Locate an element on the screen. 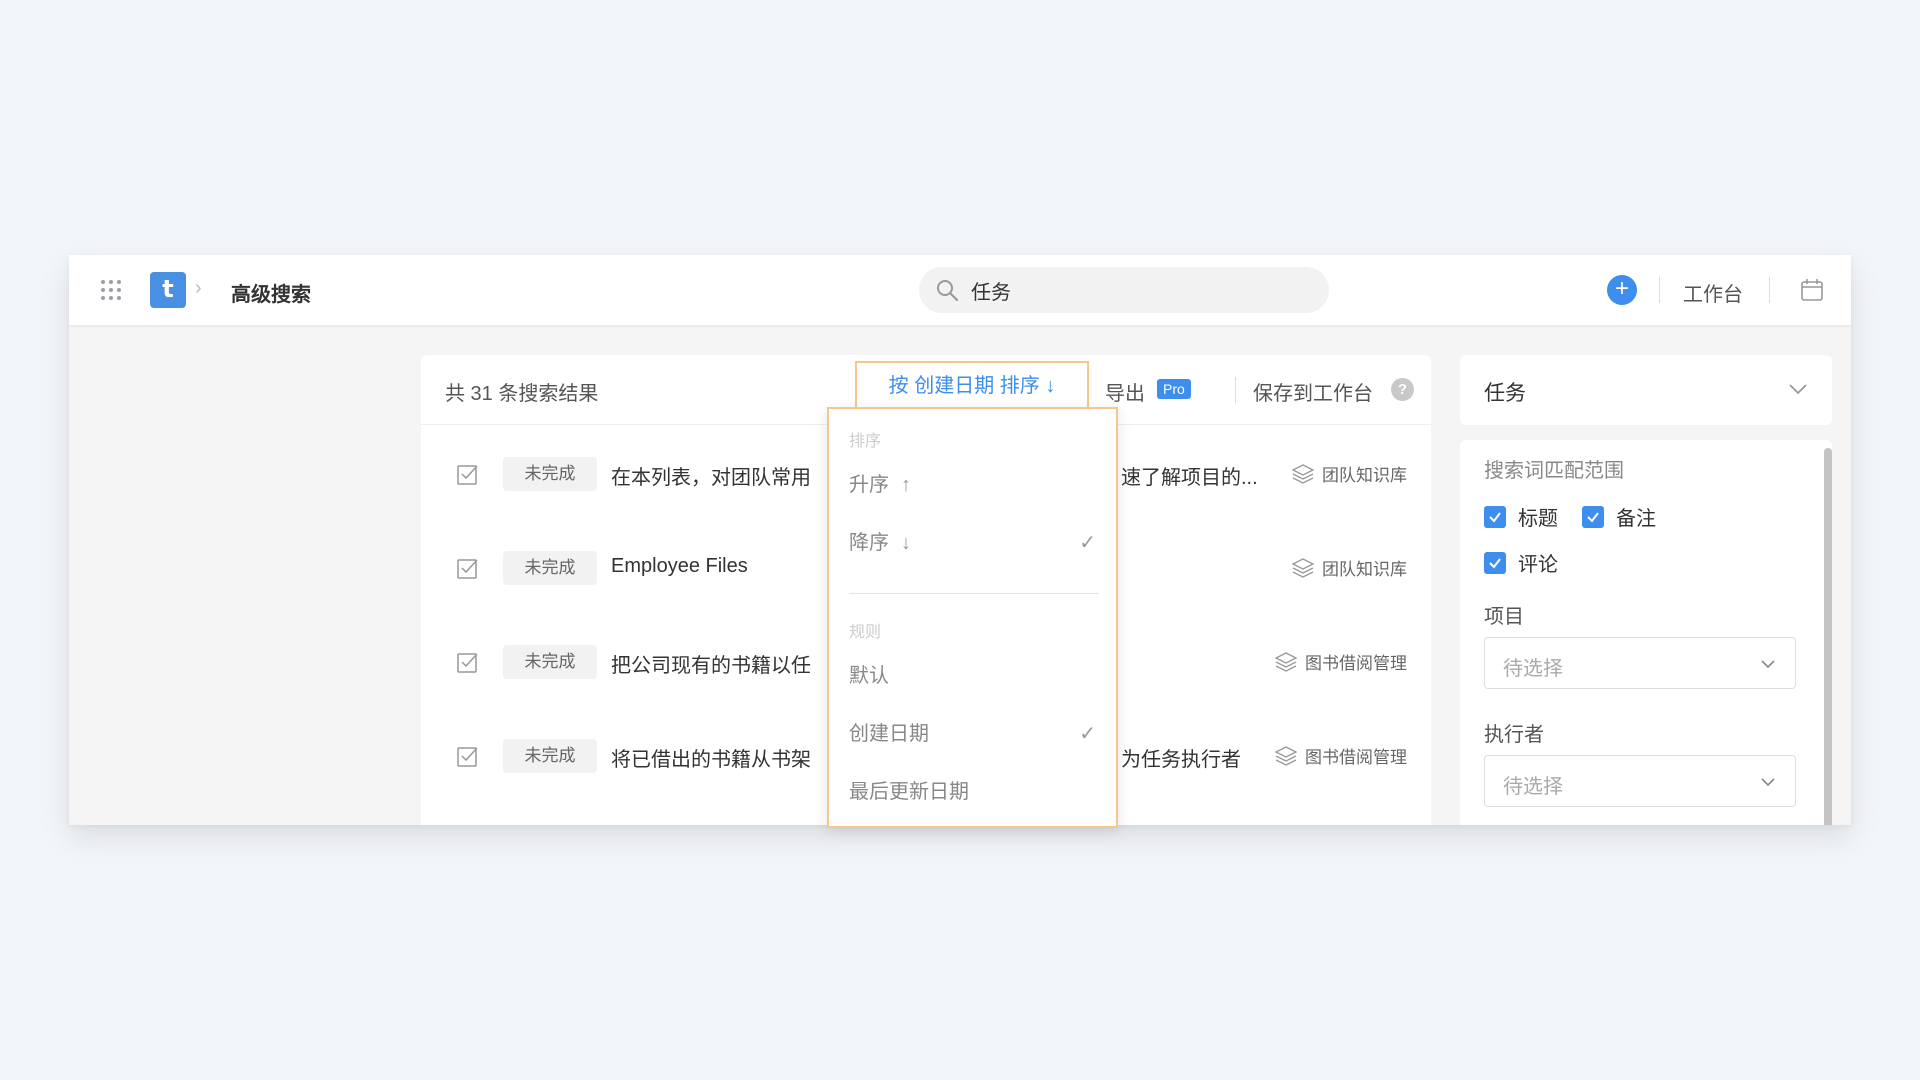  chevron-right-icon: › is located at coordinates (198, 288).